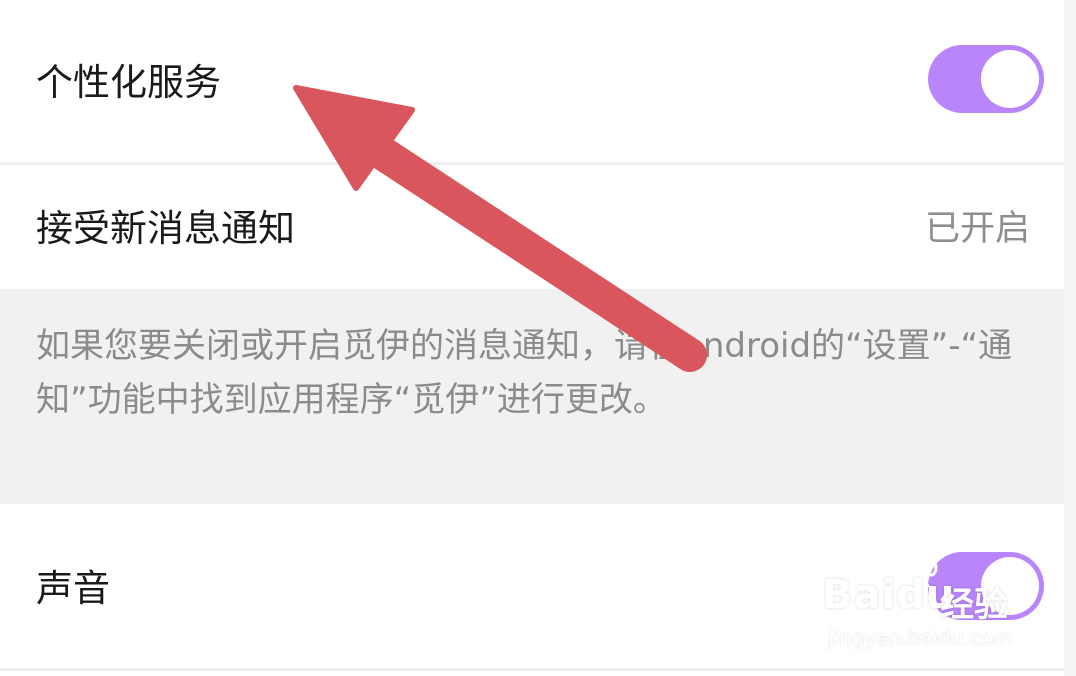 The height and width of the screenshot is (676, 1076). I want to click on watermark-url: jingyan.baidu.com, so click(920, 638).